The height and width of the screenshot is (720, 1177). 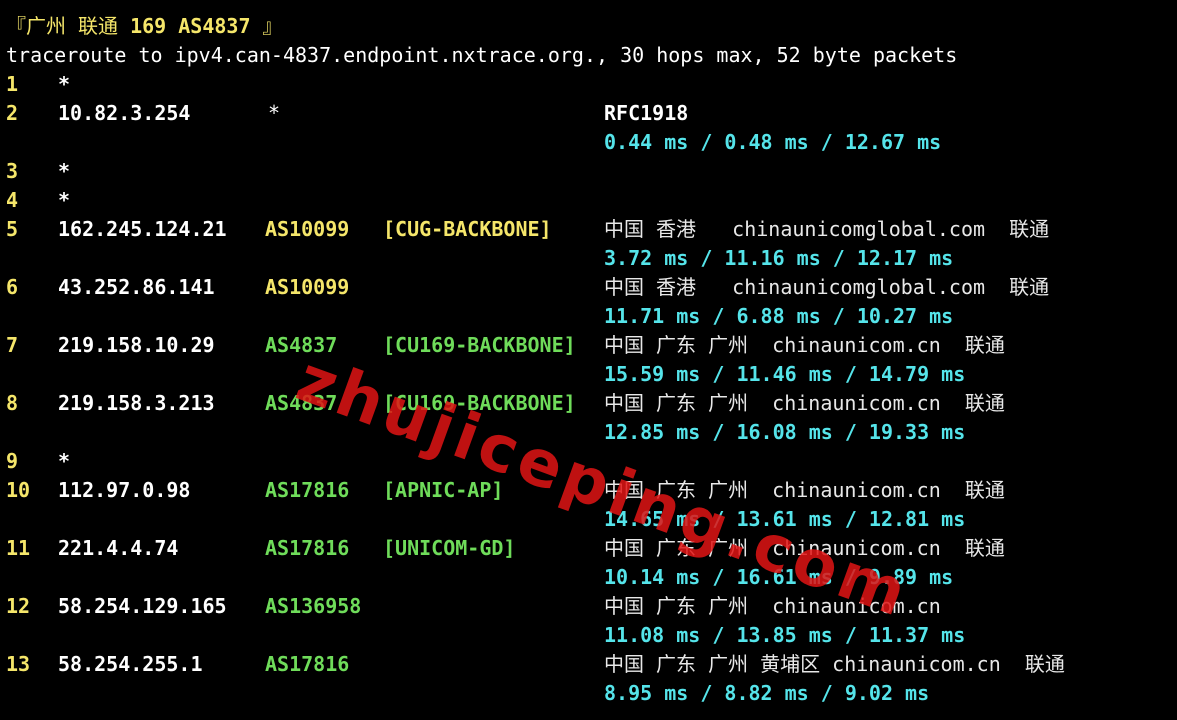 I want to click on terminal-title: 『广州 联通 169 AS4837 』, so click(x=144, y=26).